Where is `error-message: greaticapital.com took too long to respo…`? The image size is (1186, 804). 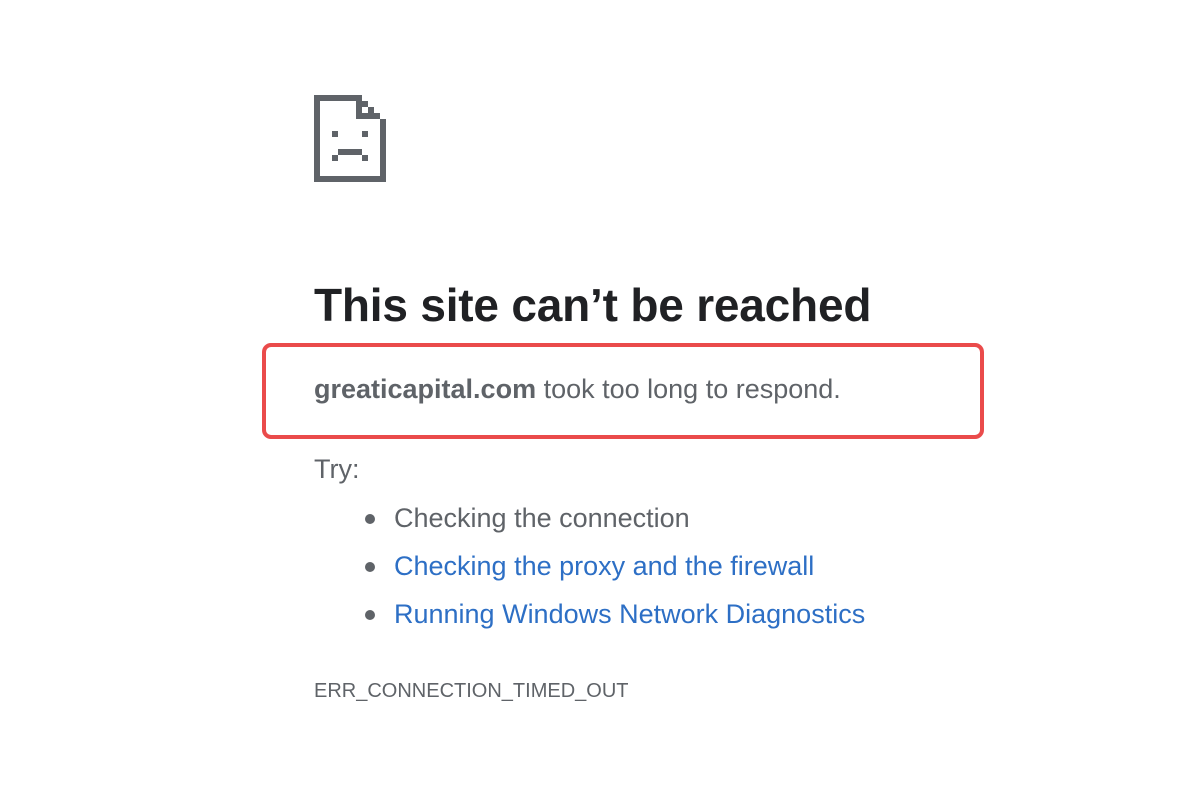 error-message: greaticapital.com took too long to respo… is located at coordinates (577, 389).